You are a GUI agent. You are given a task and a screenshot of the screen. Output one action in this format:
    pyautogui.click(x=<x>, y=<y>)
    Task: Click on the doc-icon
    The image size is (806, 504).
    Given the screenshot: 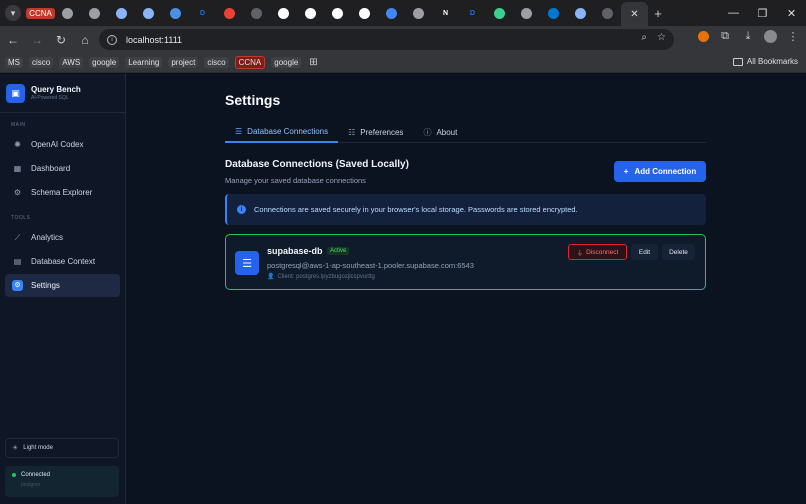 What is the action you would take?
    pyautogui.click(x=580, y=13)
    